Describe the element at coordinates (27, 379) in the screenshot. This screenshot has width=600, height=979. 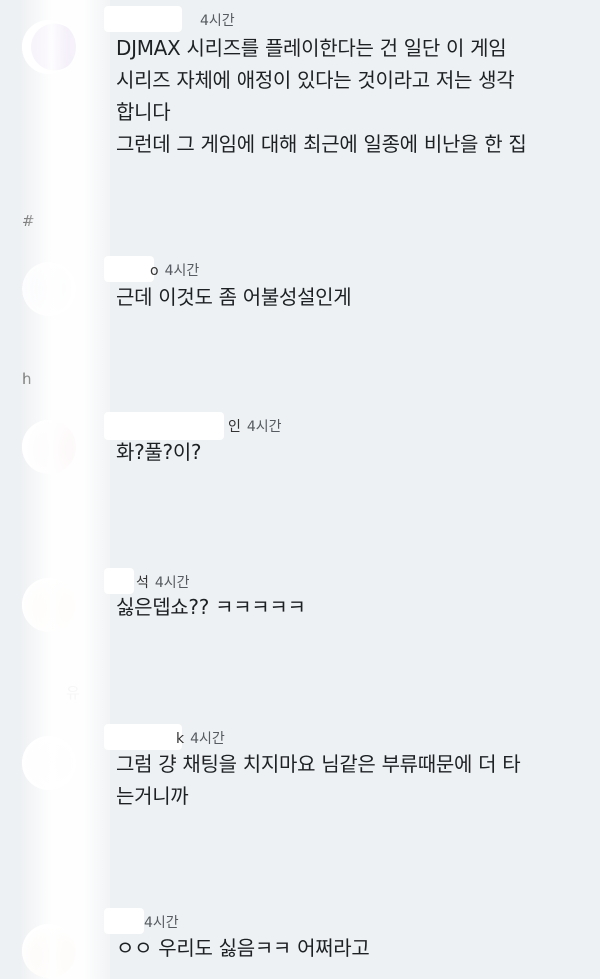
I see `side-fragment: h` at that location.